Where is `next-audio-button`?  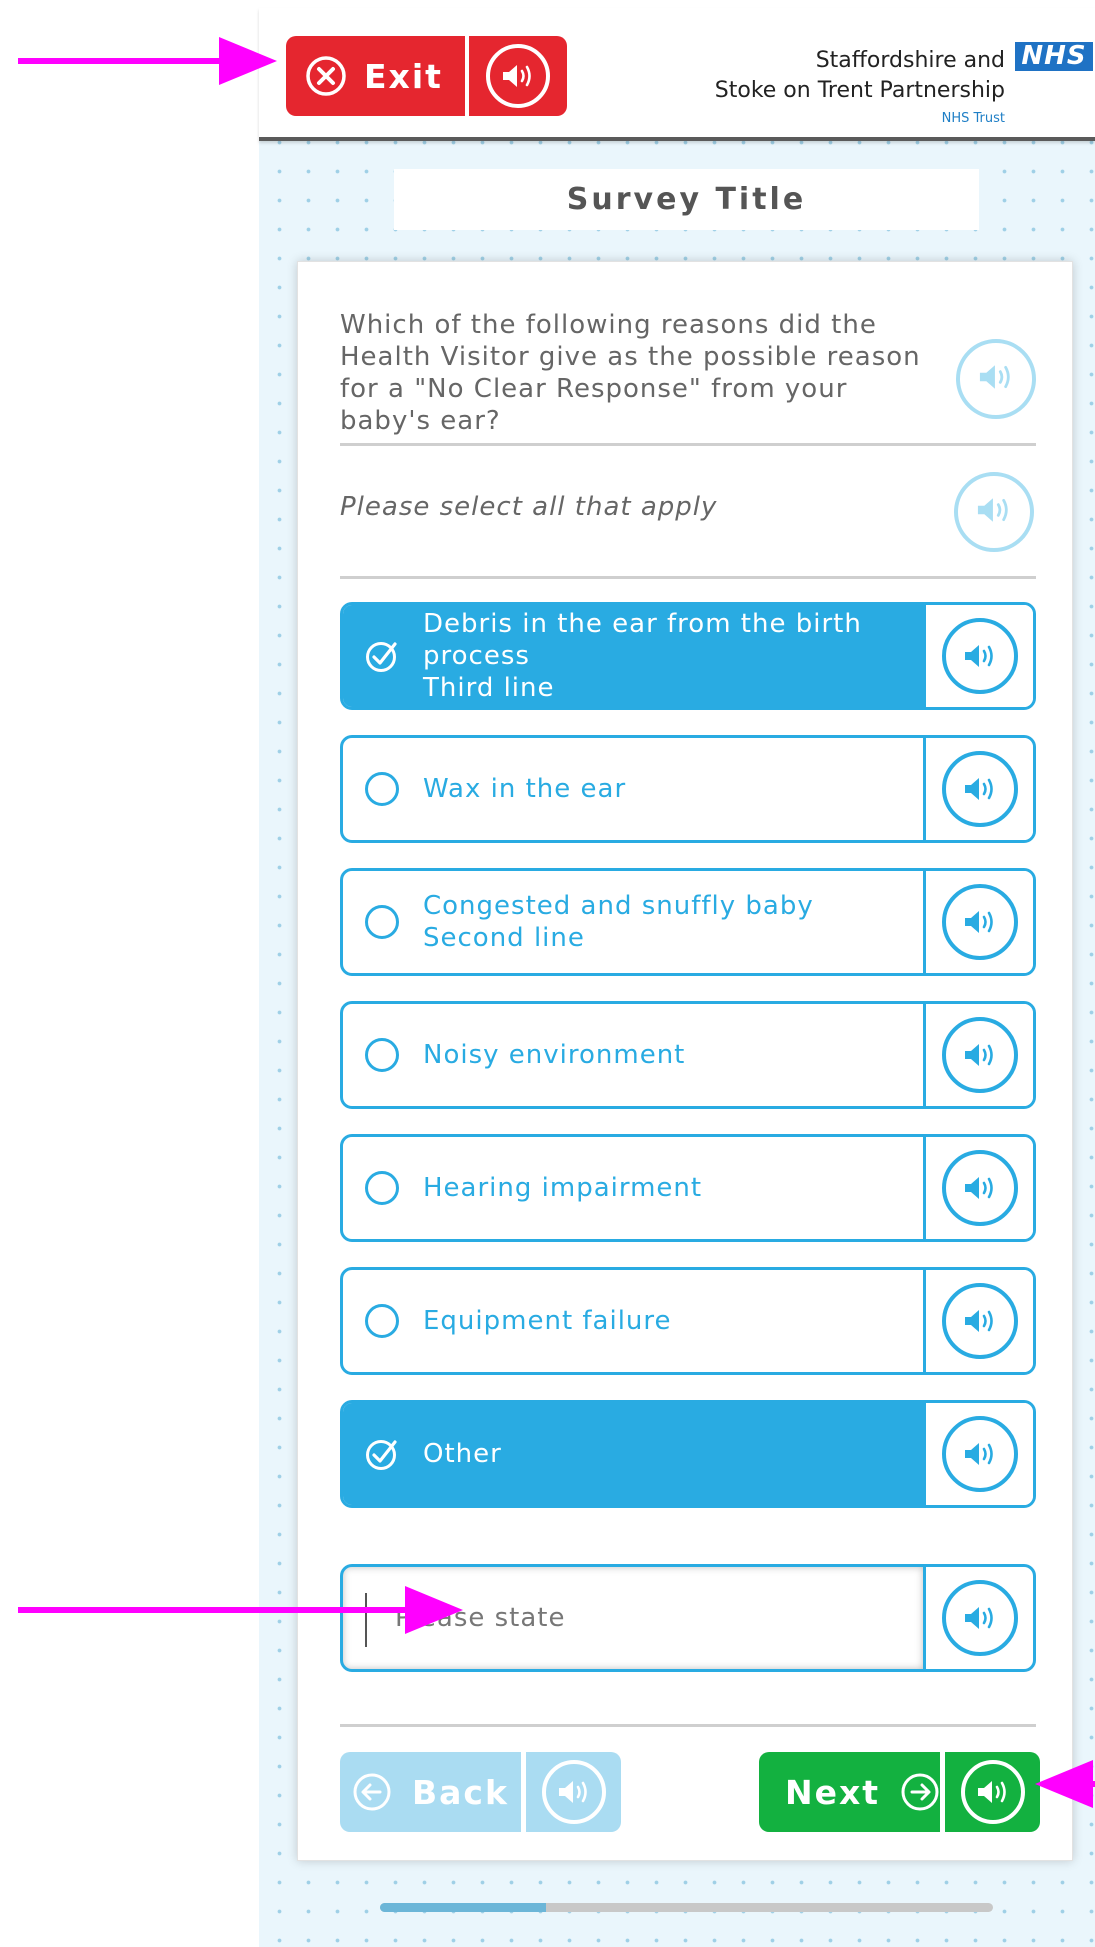 next-audio-button is located at coordinates (992, 1792).